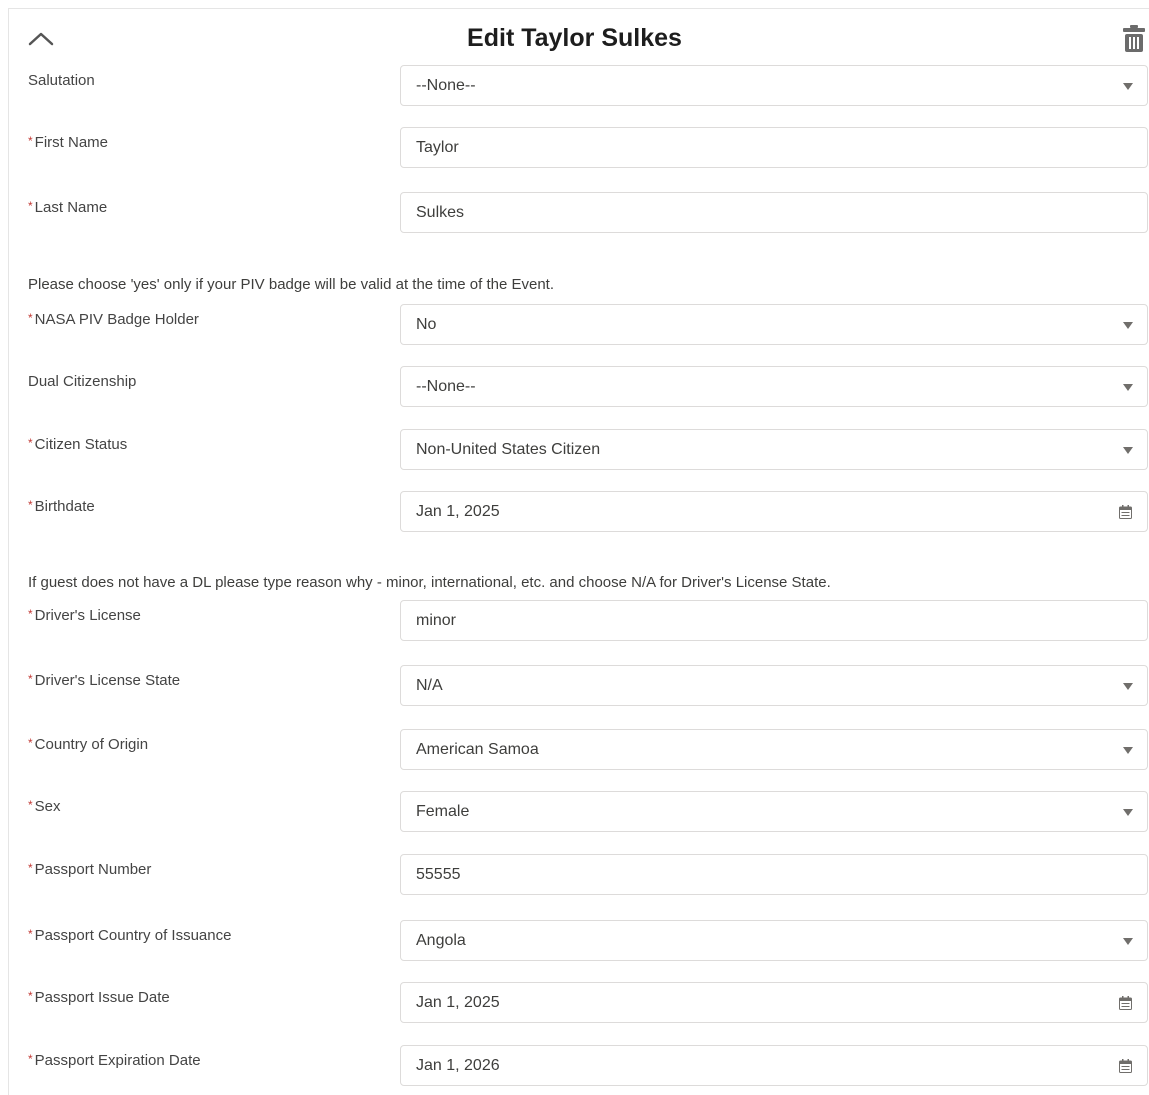 The image size is (1149, 1095). Describe the element at coordinates (458, 1002) in the screenshot. I see `passport-issue-value: Jan 1, 2025` at that location.